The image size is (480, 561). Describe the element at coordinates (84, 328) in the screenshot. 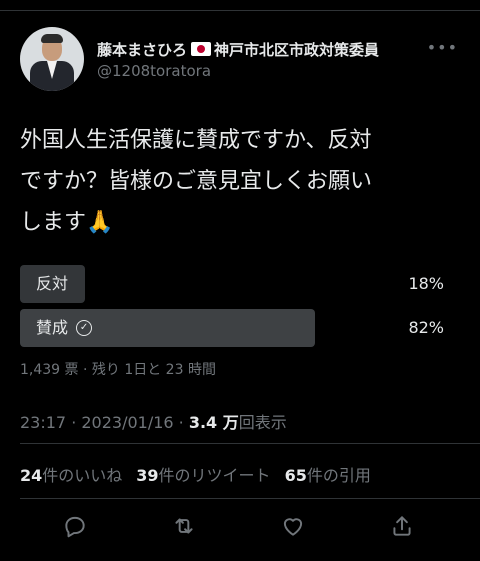

I see `check-circle-icon: ✓` at that location.